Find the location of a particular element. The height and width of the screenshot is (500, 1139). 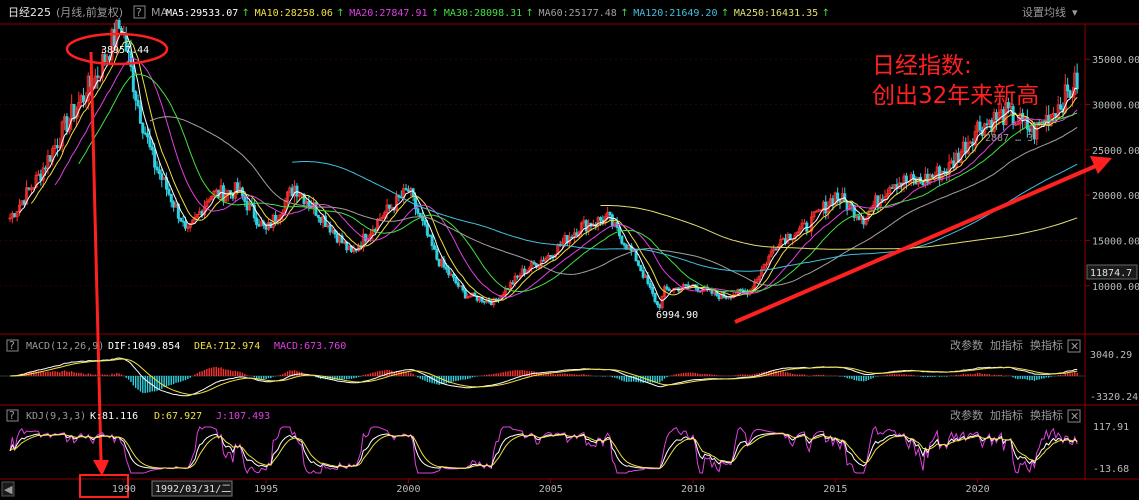

kdj-add-indicator: 加指标 is located at coordinates (1006, 415).